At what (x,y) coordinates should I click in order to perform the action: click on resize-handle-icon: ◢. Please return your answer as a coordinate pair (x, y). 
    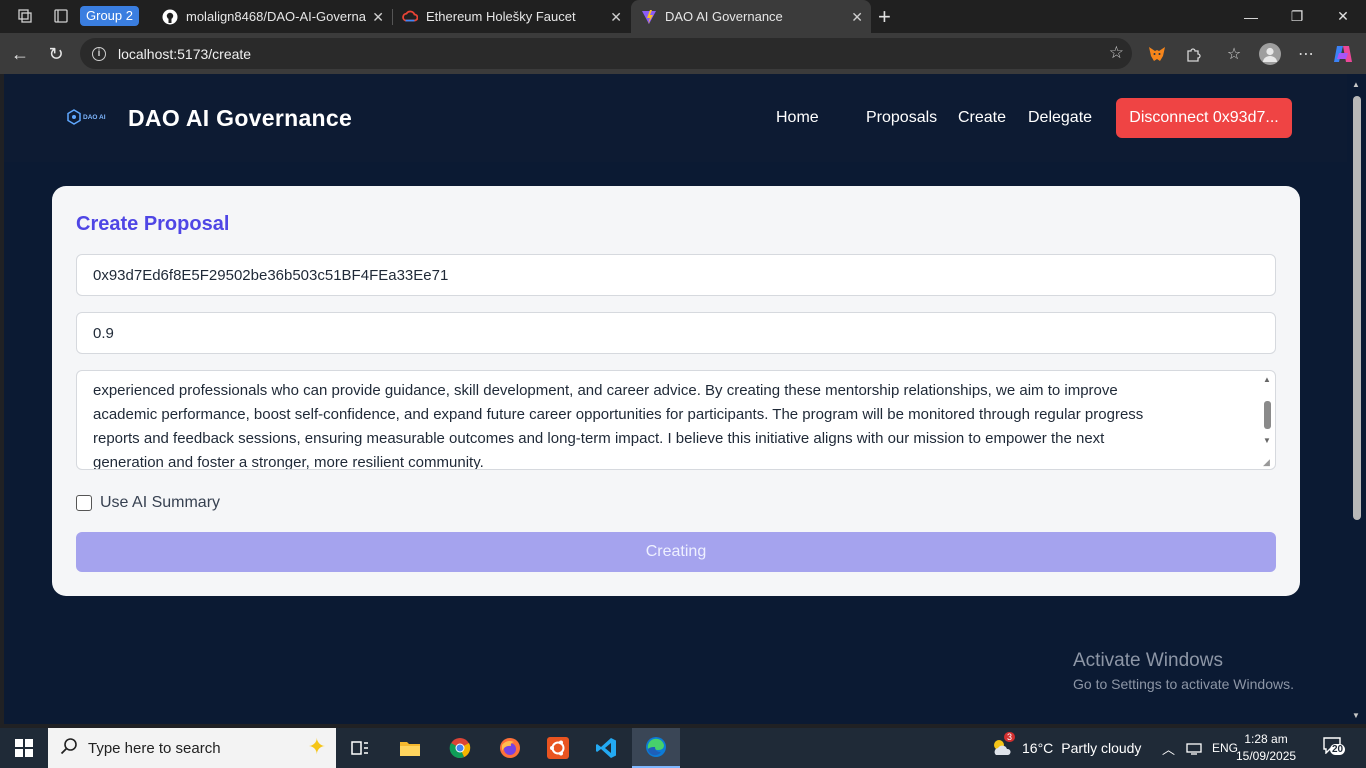
    Looking at the image, I should click on (1268, 462).